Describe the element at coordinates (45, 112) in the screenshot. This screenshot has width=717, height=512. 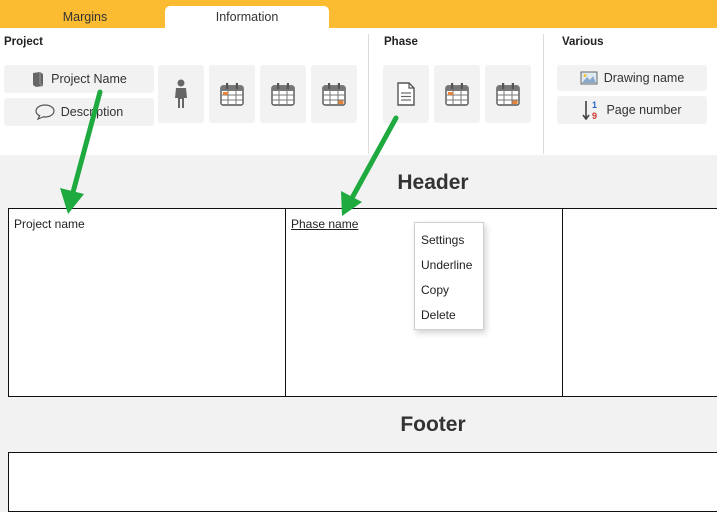
I see `speech-bubble-icon` at that location.